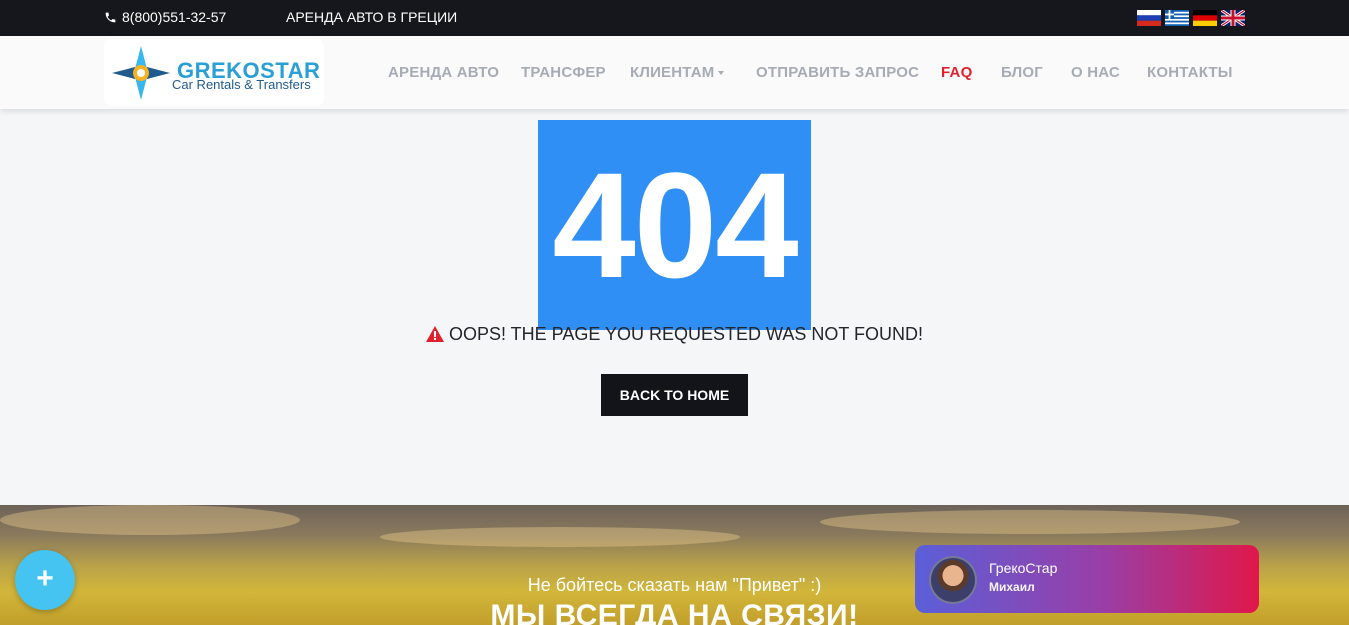 This screenshot has width=1349, height=625. Describe the element at coordinates (1012, 587) in the screenshot. I see `chat-agent-name: Михаил` at that location.